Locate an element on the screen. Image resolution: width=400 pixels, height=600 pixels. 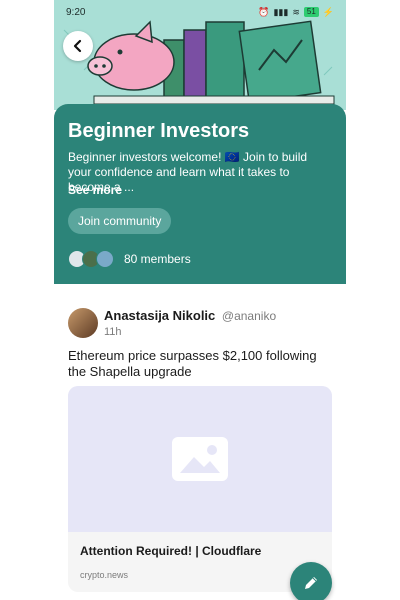
back-button is located at coordinates (78, 46).